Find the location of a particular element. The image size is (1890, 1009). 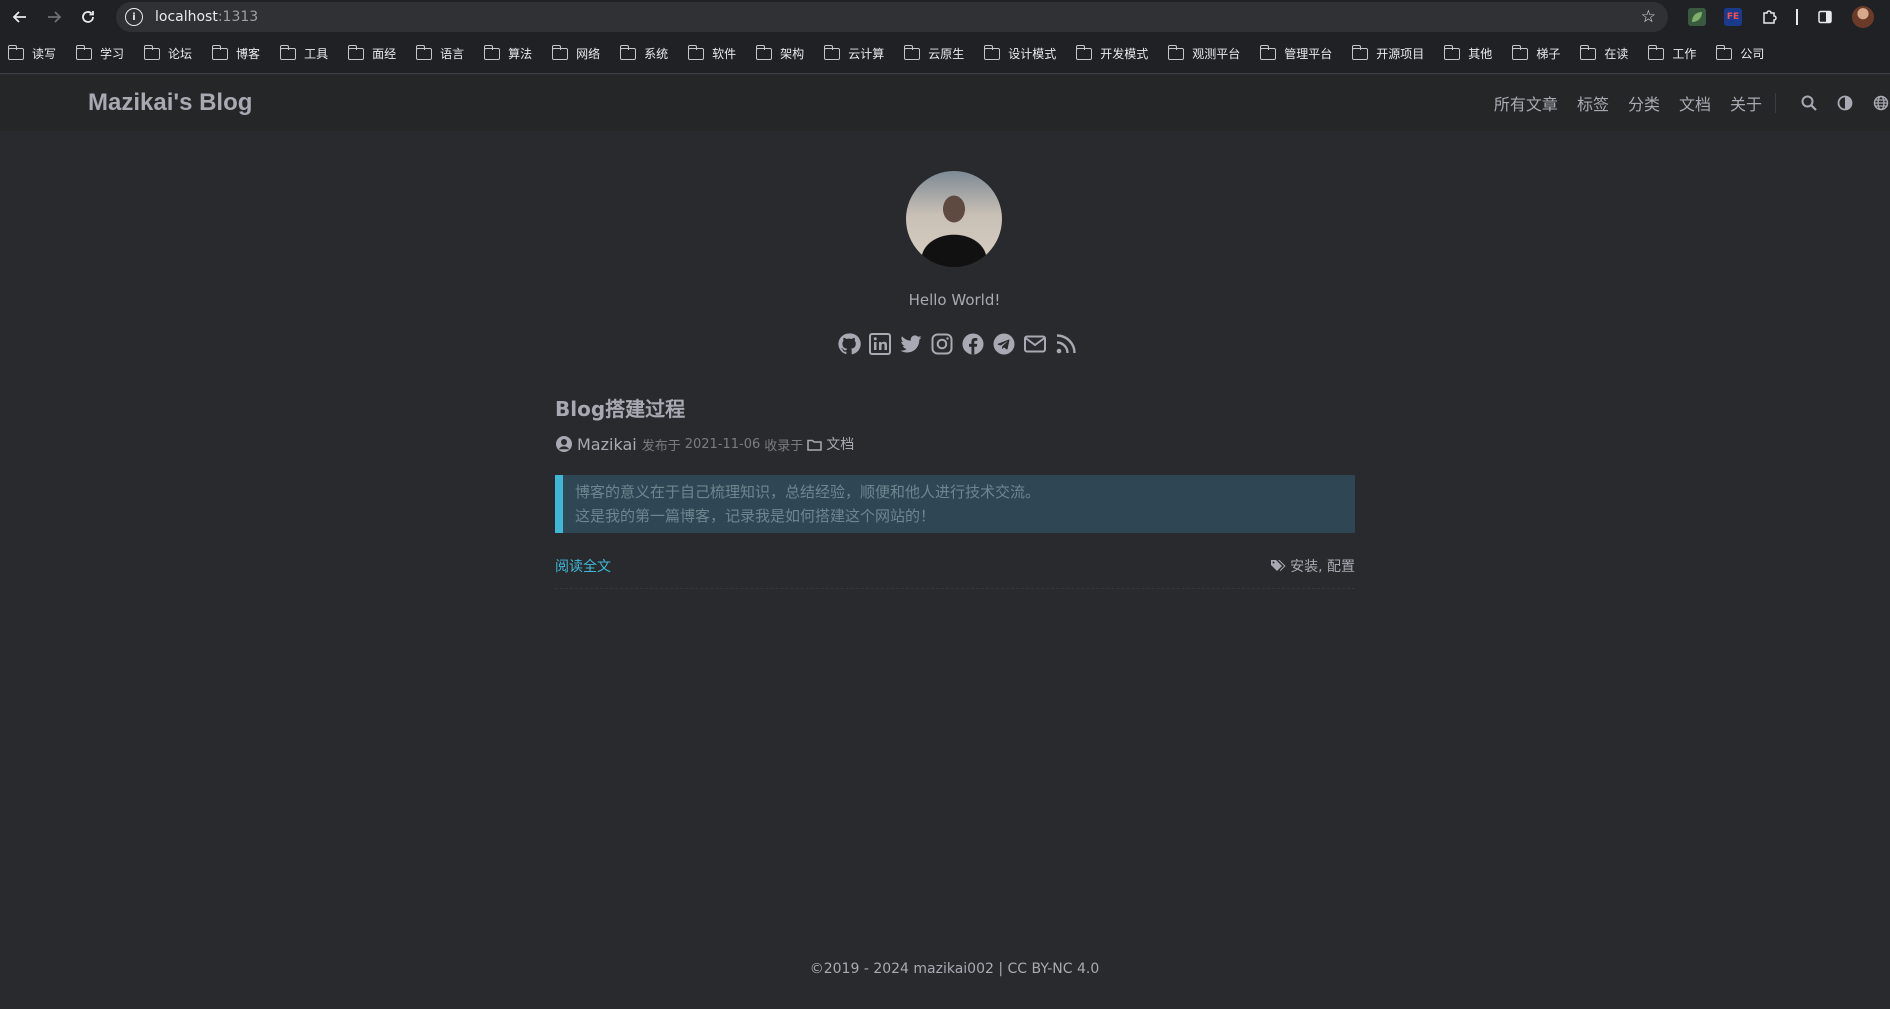

bookmark-label: 软件 is located at coordinates (724, 54).